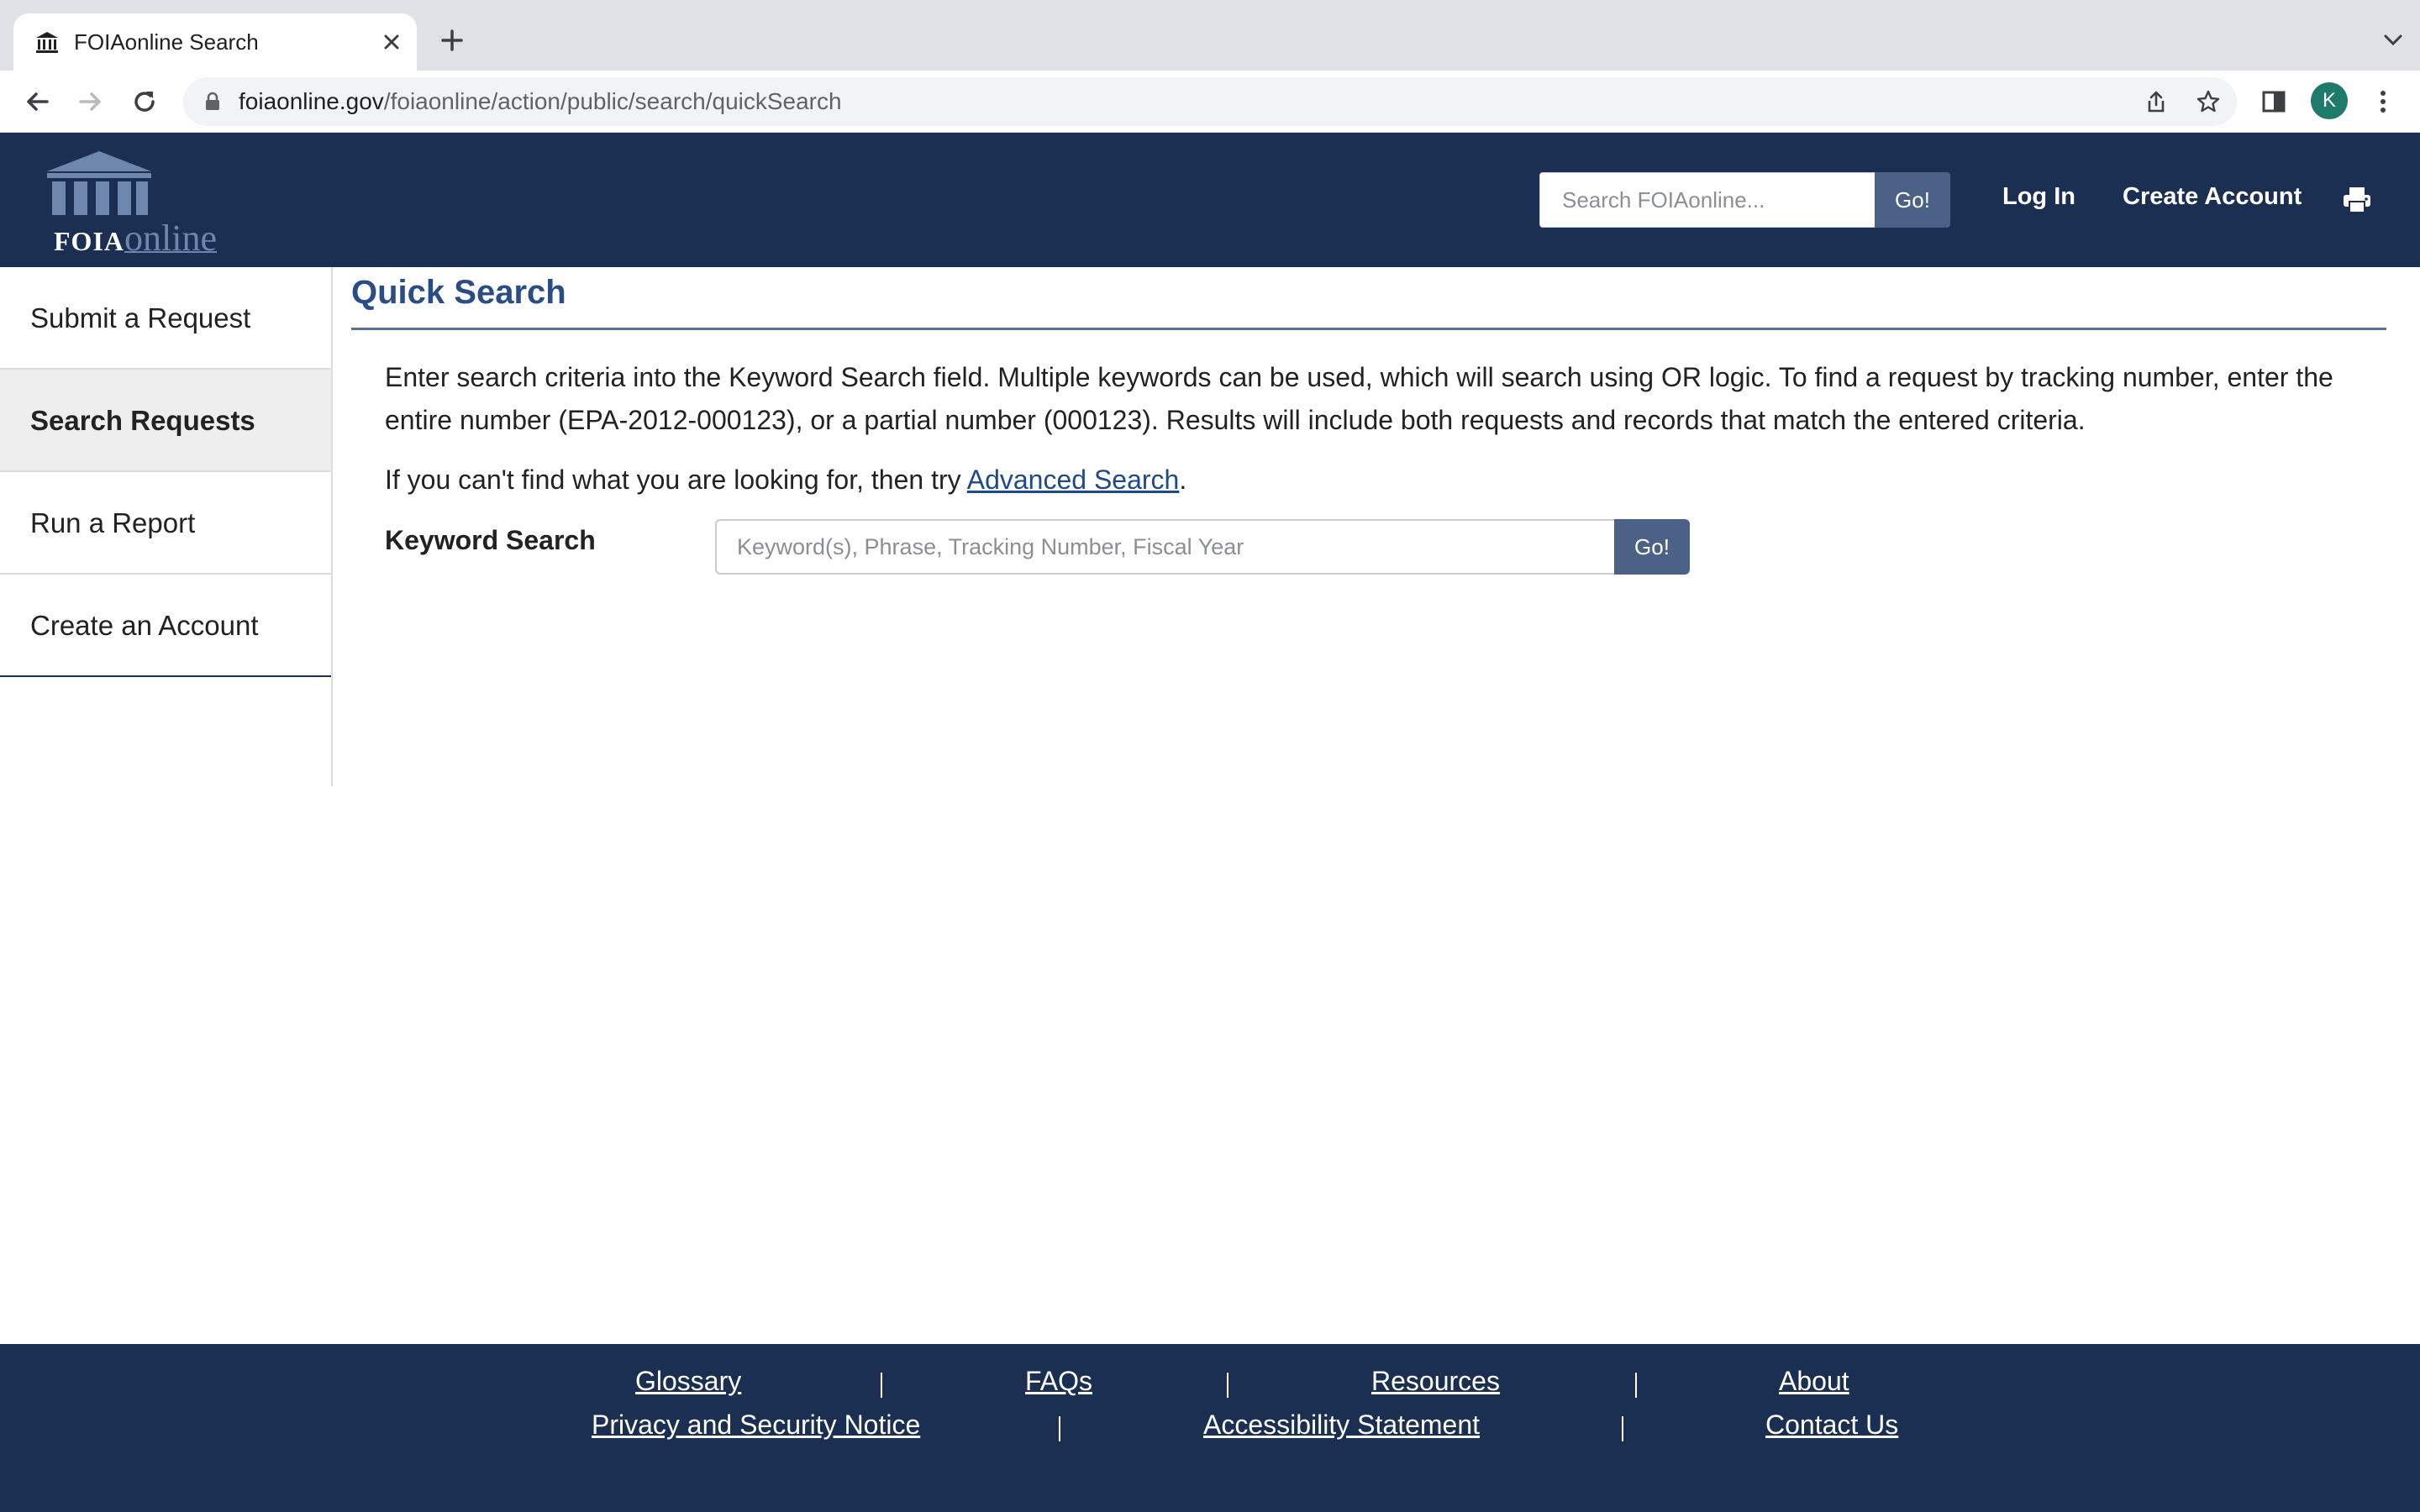 The width and height of the screenshot is (2420, 1512). What do you see at coordinates (37, 101) in the screenshot?
I see `back-arrow-icon` at bounding box center [37, 101].